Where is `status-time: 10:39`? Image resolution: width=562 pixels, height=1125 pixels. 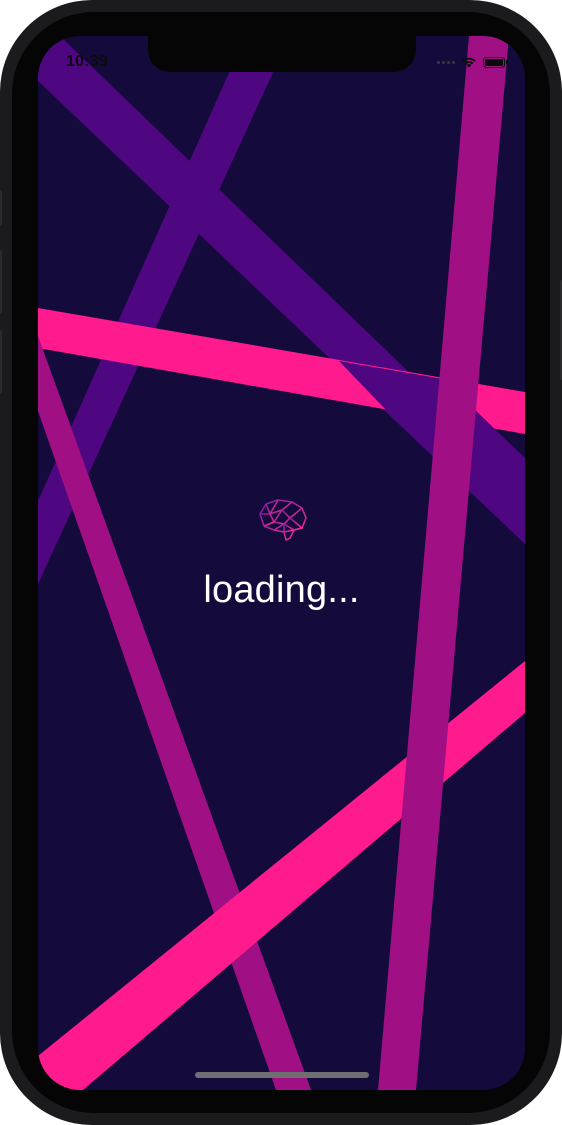 status-time: 10:39 is located at coordinates (87, 61).